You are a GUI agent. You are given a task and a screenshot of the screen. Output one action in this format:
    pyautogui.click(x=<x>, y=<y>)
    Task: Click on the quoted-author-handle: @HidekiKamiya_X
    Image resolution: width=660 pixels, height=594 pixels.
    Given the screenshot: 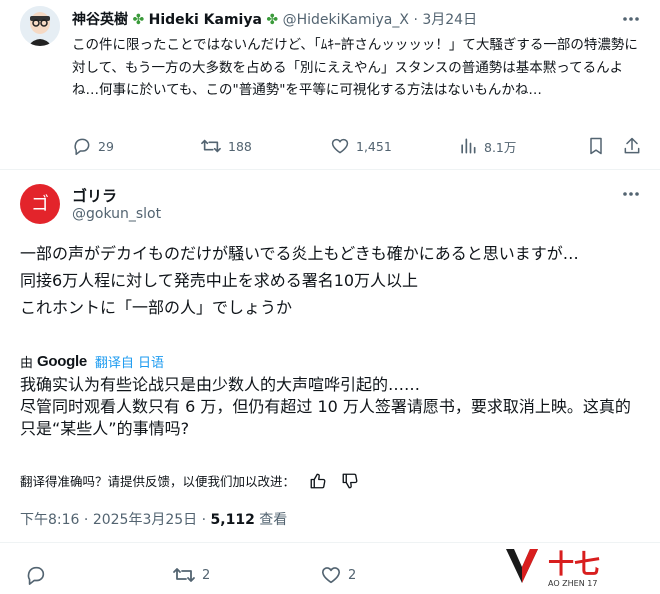 What is the action you would take?
    pyautogui.click(x=346, y=20)
    